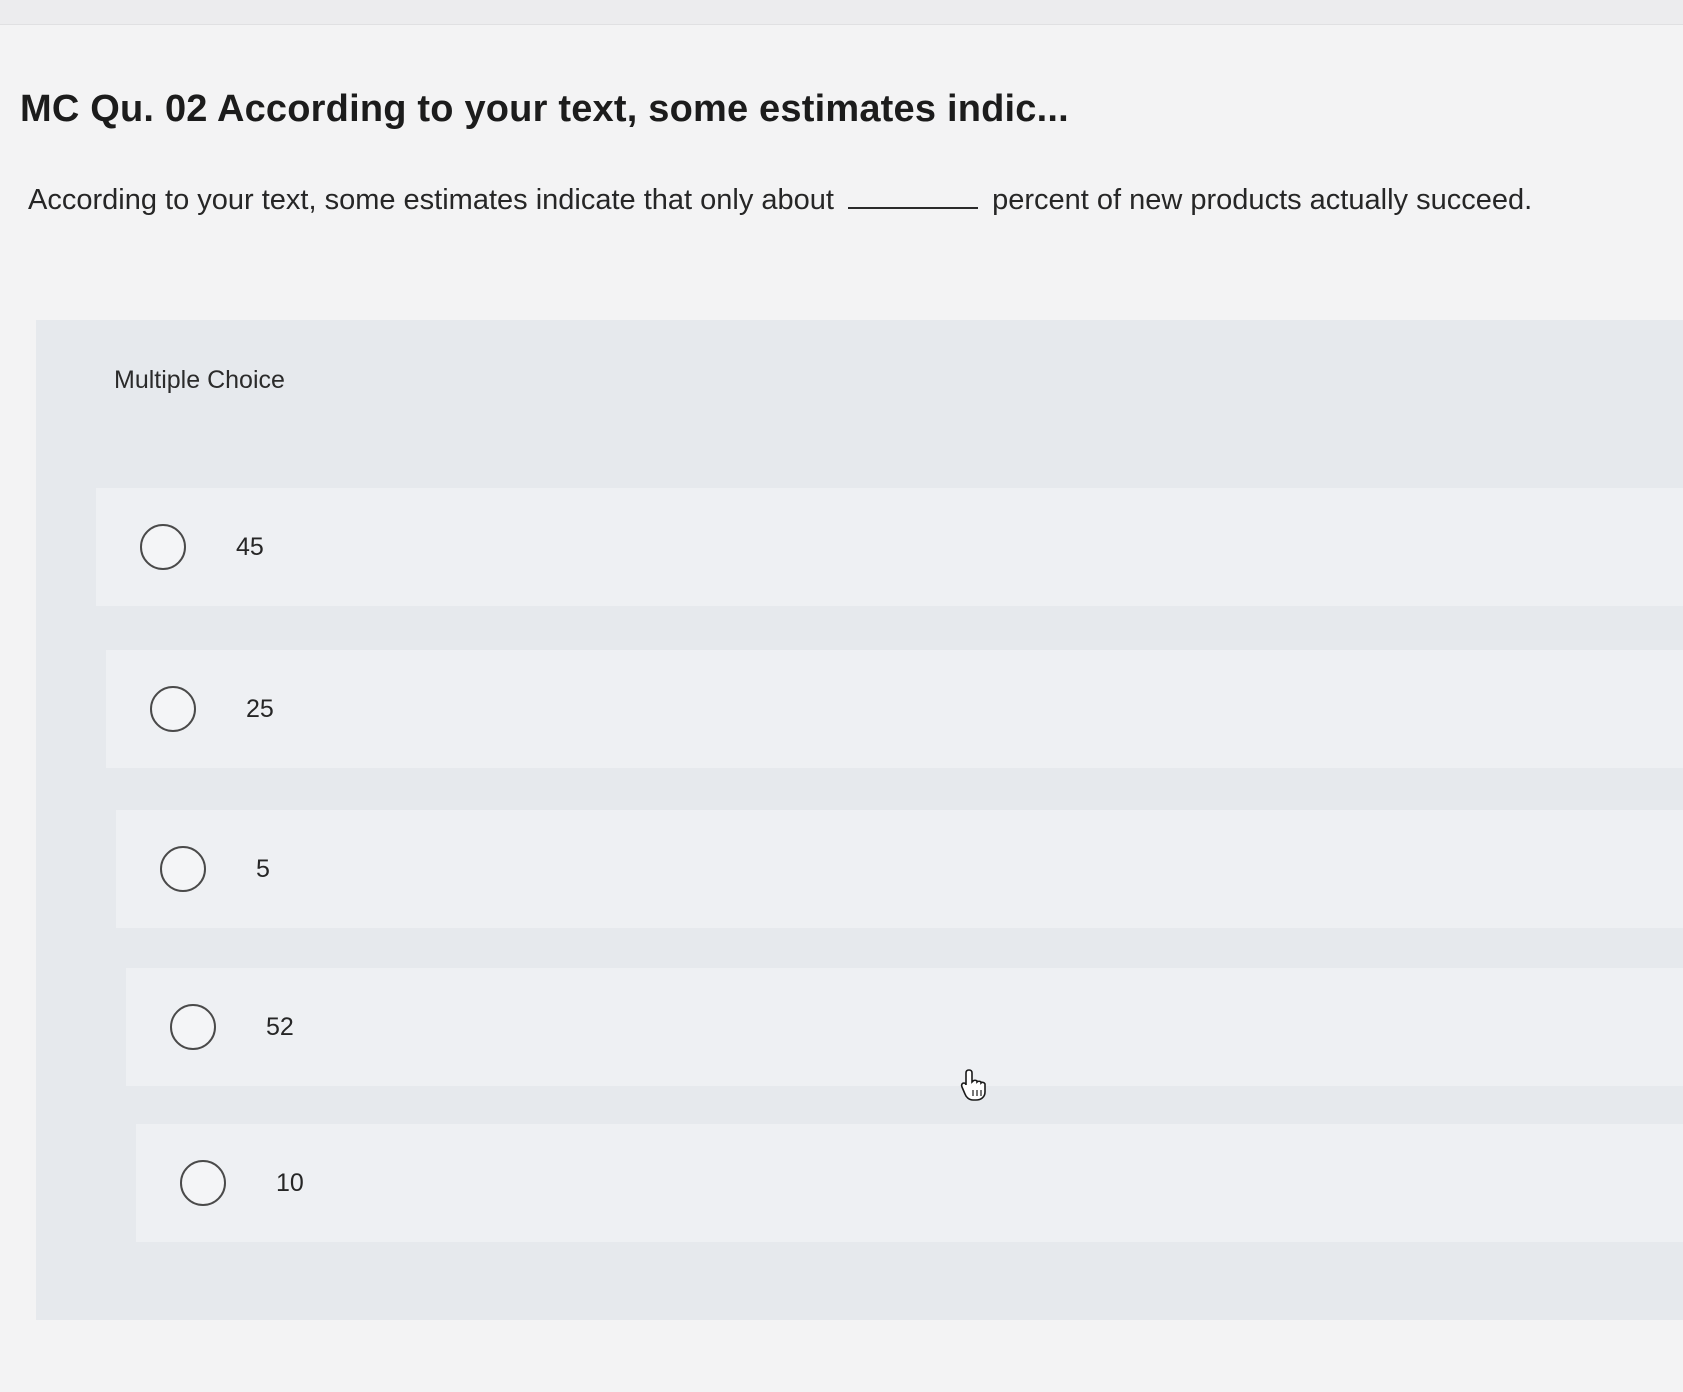 The width and height of the screenshot is (1683, 1392). I want to click on choice-option-2: 25, so click(894, 709).